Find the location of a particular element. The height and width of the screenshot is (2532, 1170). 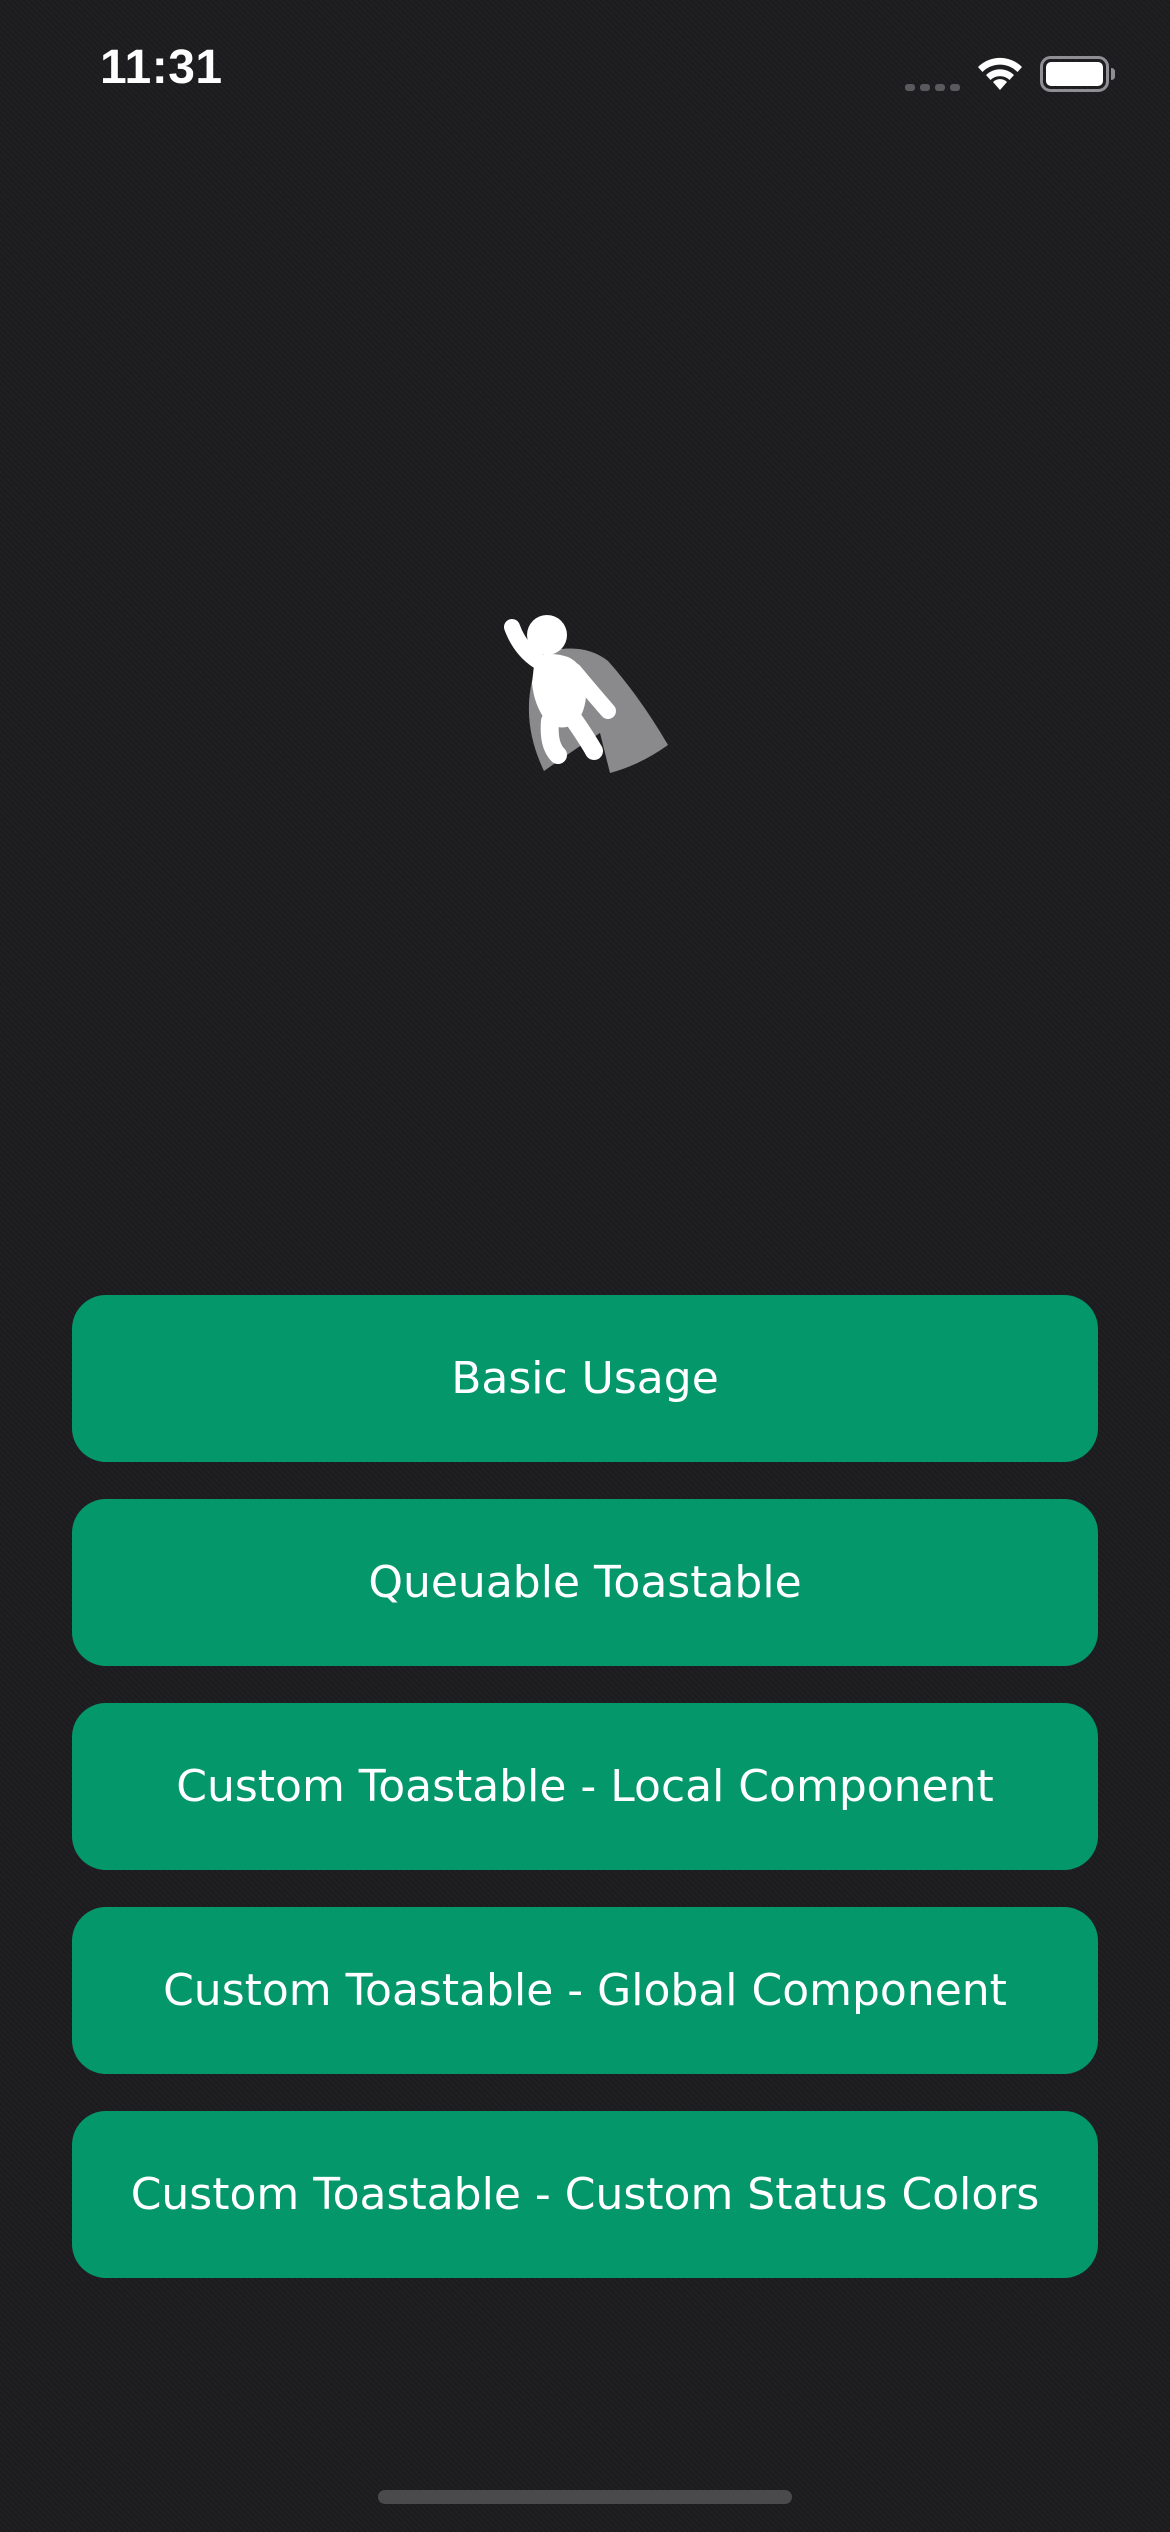

button-label: Custom Toastable - Custom Status Colors is located at coordinates (585, 2194).